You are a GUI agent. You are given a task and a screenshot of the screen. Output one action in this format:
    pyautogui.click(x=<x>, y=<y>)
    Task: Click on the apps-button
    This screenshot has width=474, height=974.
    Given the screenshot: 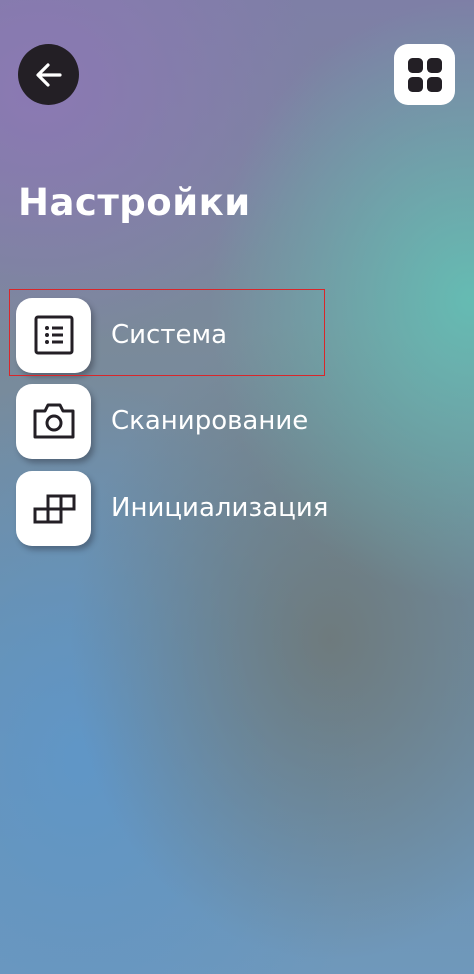 What is the action you would take?
    pyautogui.click(x=424, y=74)
    